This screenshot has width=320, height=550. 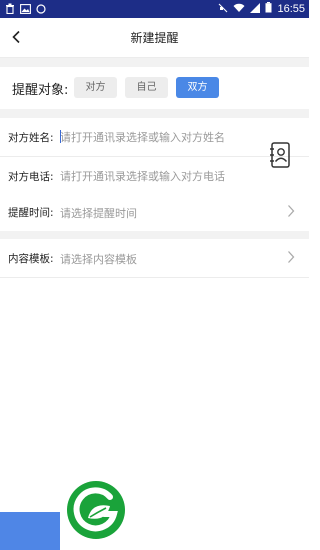 I want to click on target-label: 提醒对象:, so click(x=40, y=90).